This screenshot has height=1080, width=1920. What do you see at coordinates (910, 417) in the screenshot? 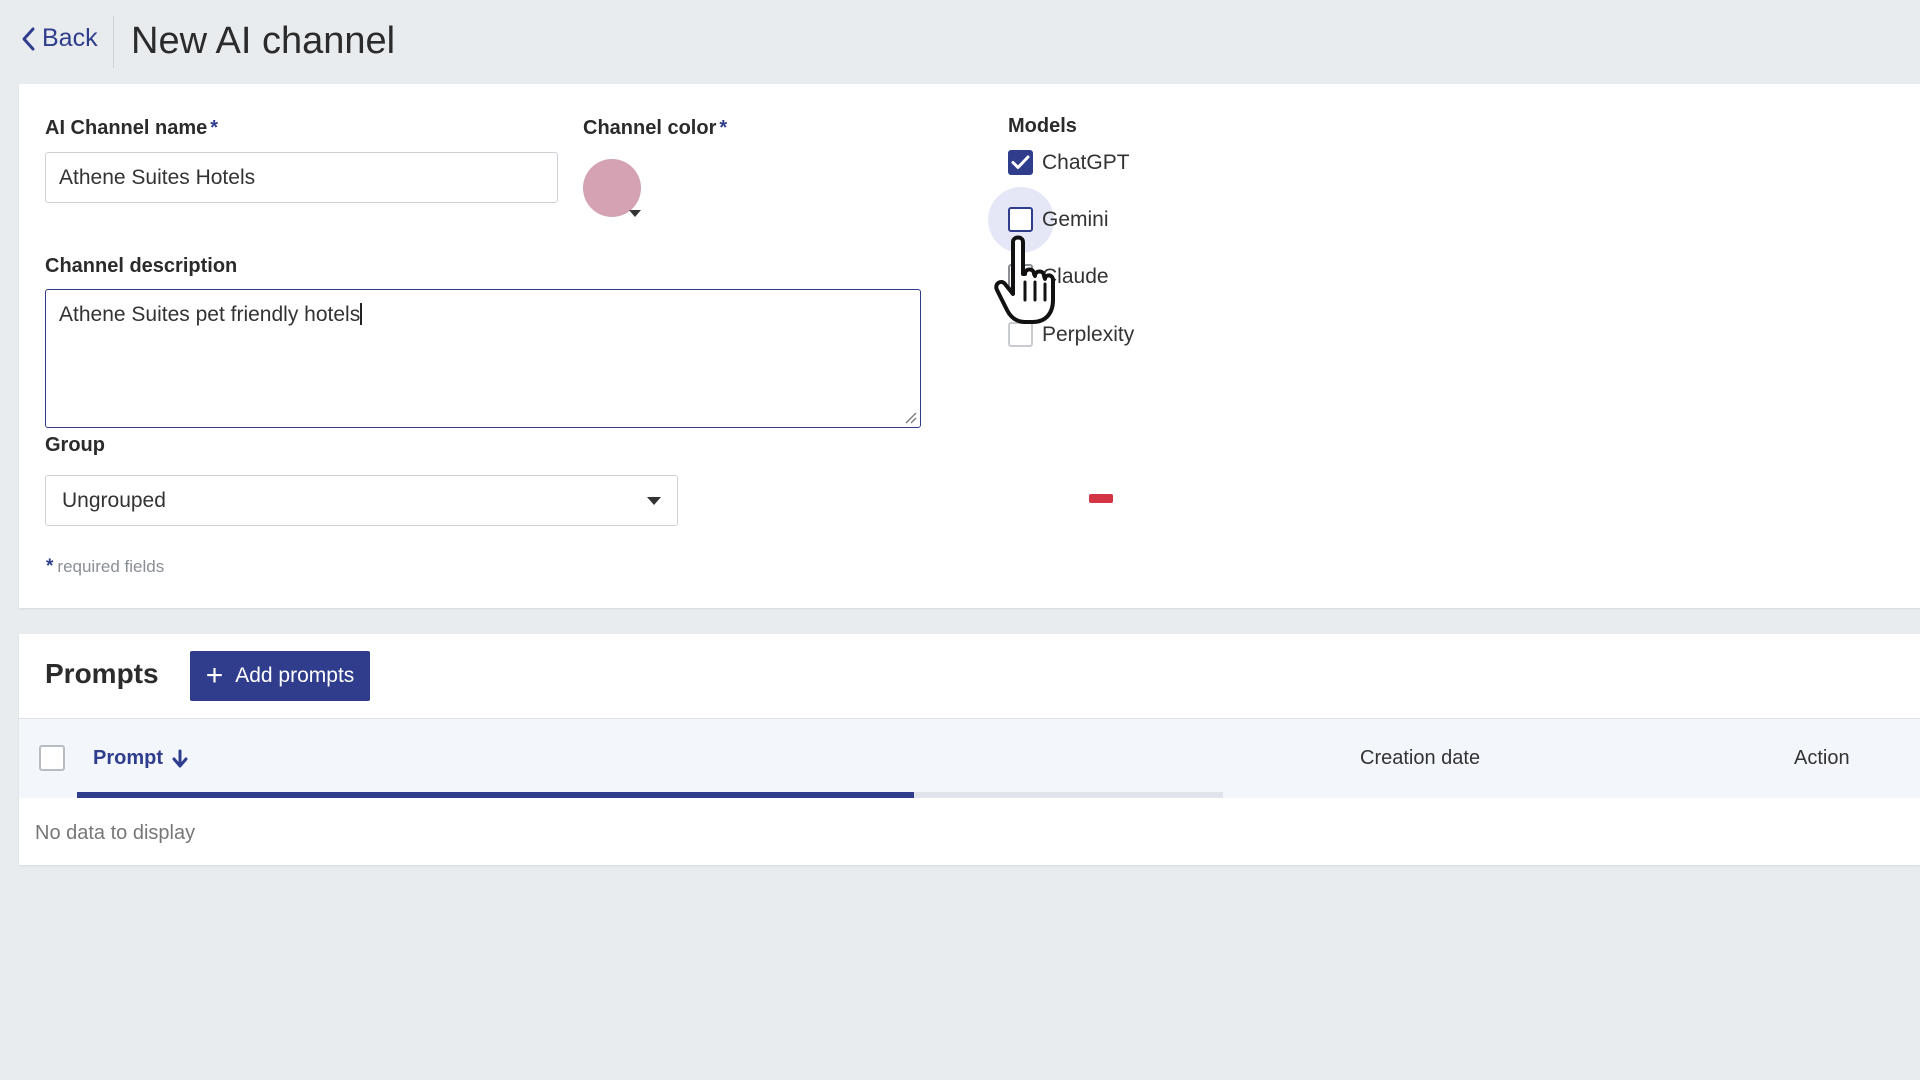
I see `resize-handle-icon` at bounding box center [910, 417].